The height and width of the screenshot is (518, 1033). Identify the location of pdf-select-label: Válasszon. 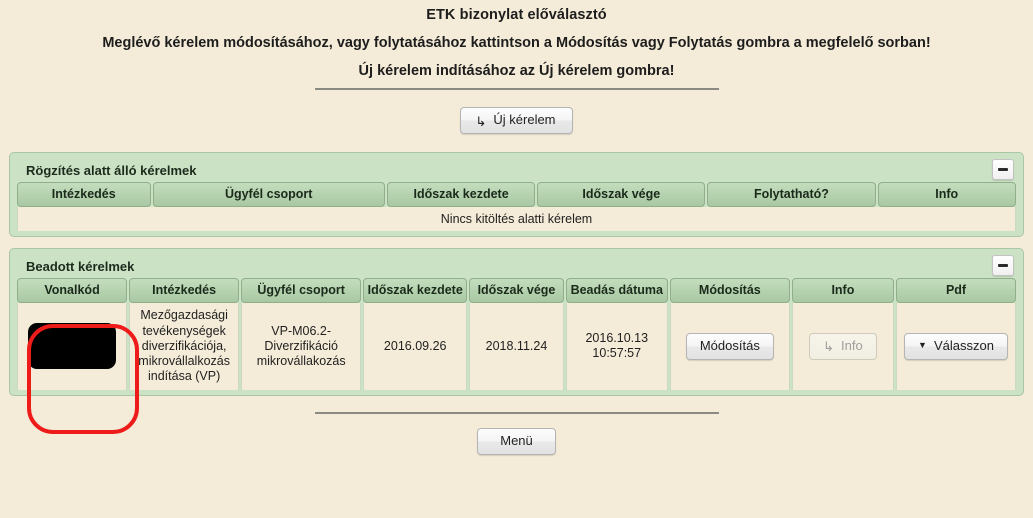
(963, 345).